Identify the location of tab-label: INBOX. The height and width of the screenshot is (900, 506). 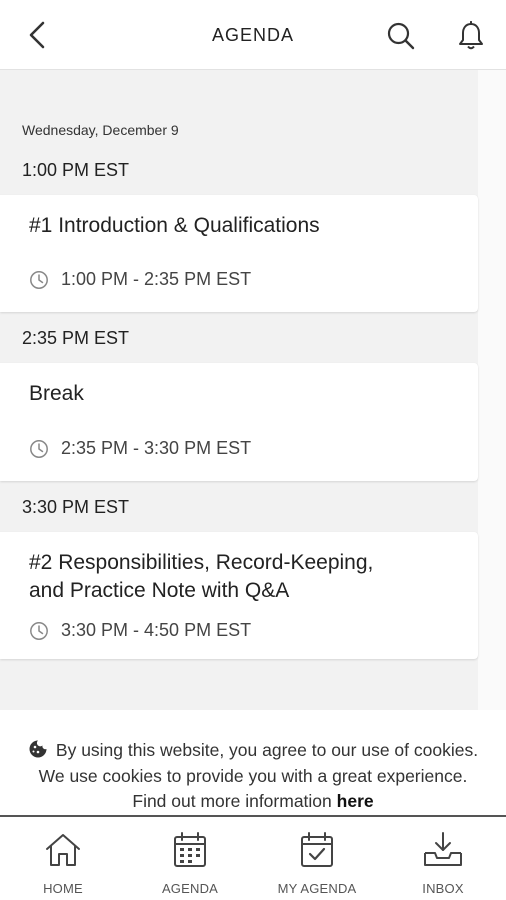
(443, 888).